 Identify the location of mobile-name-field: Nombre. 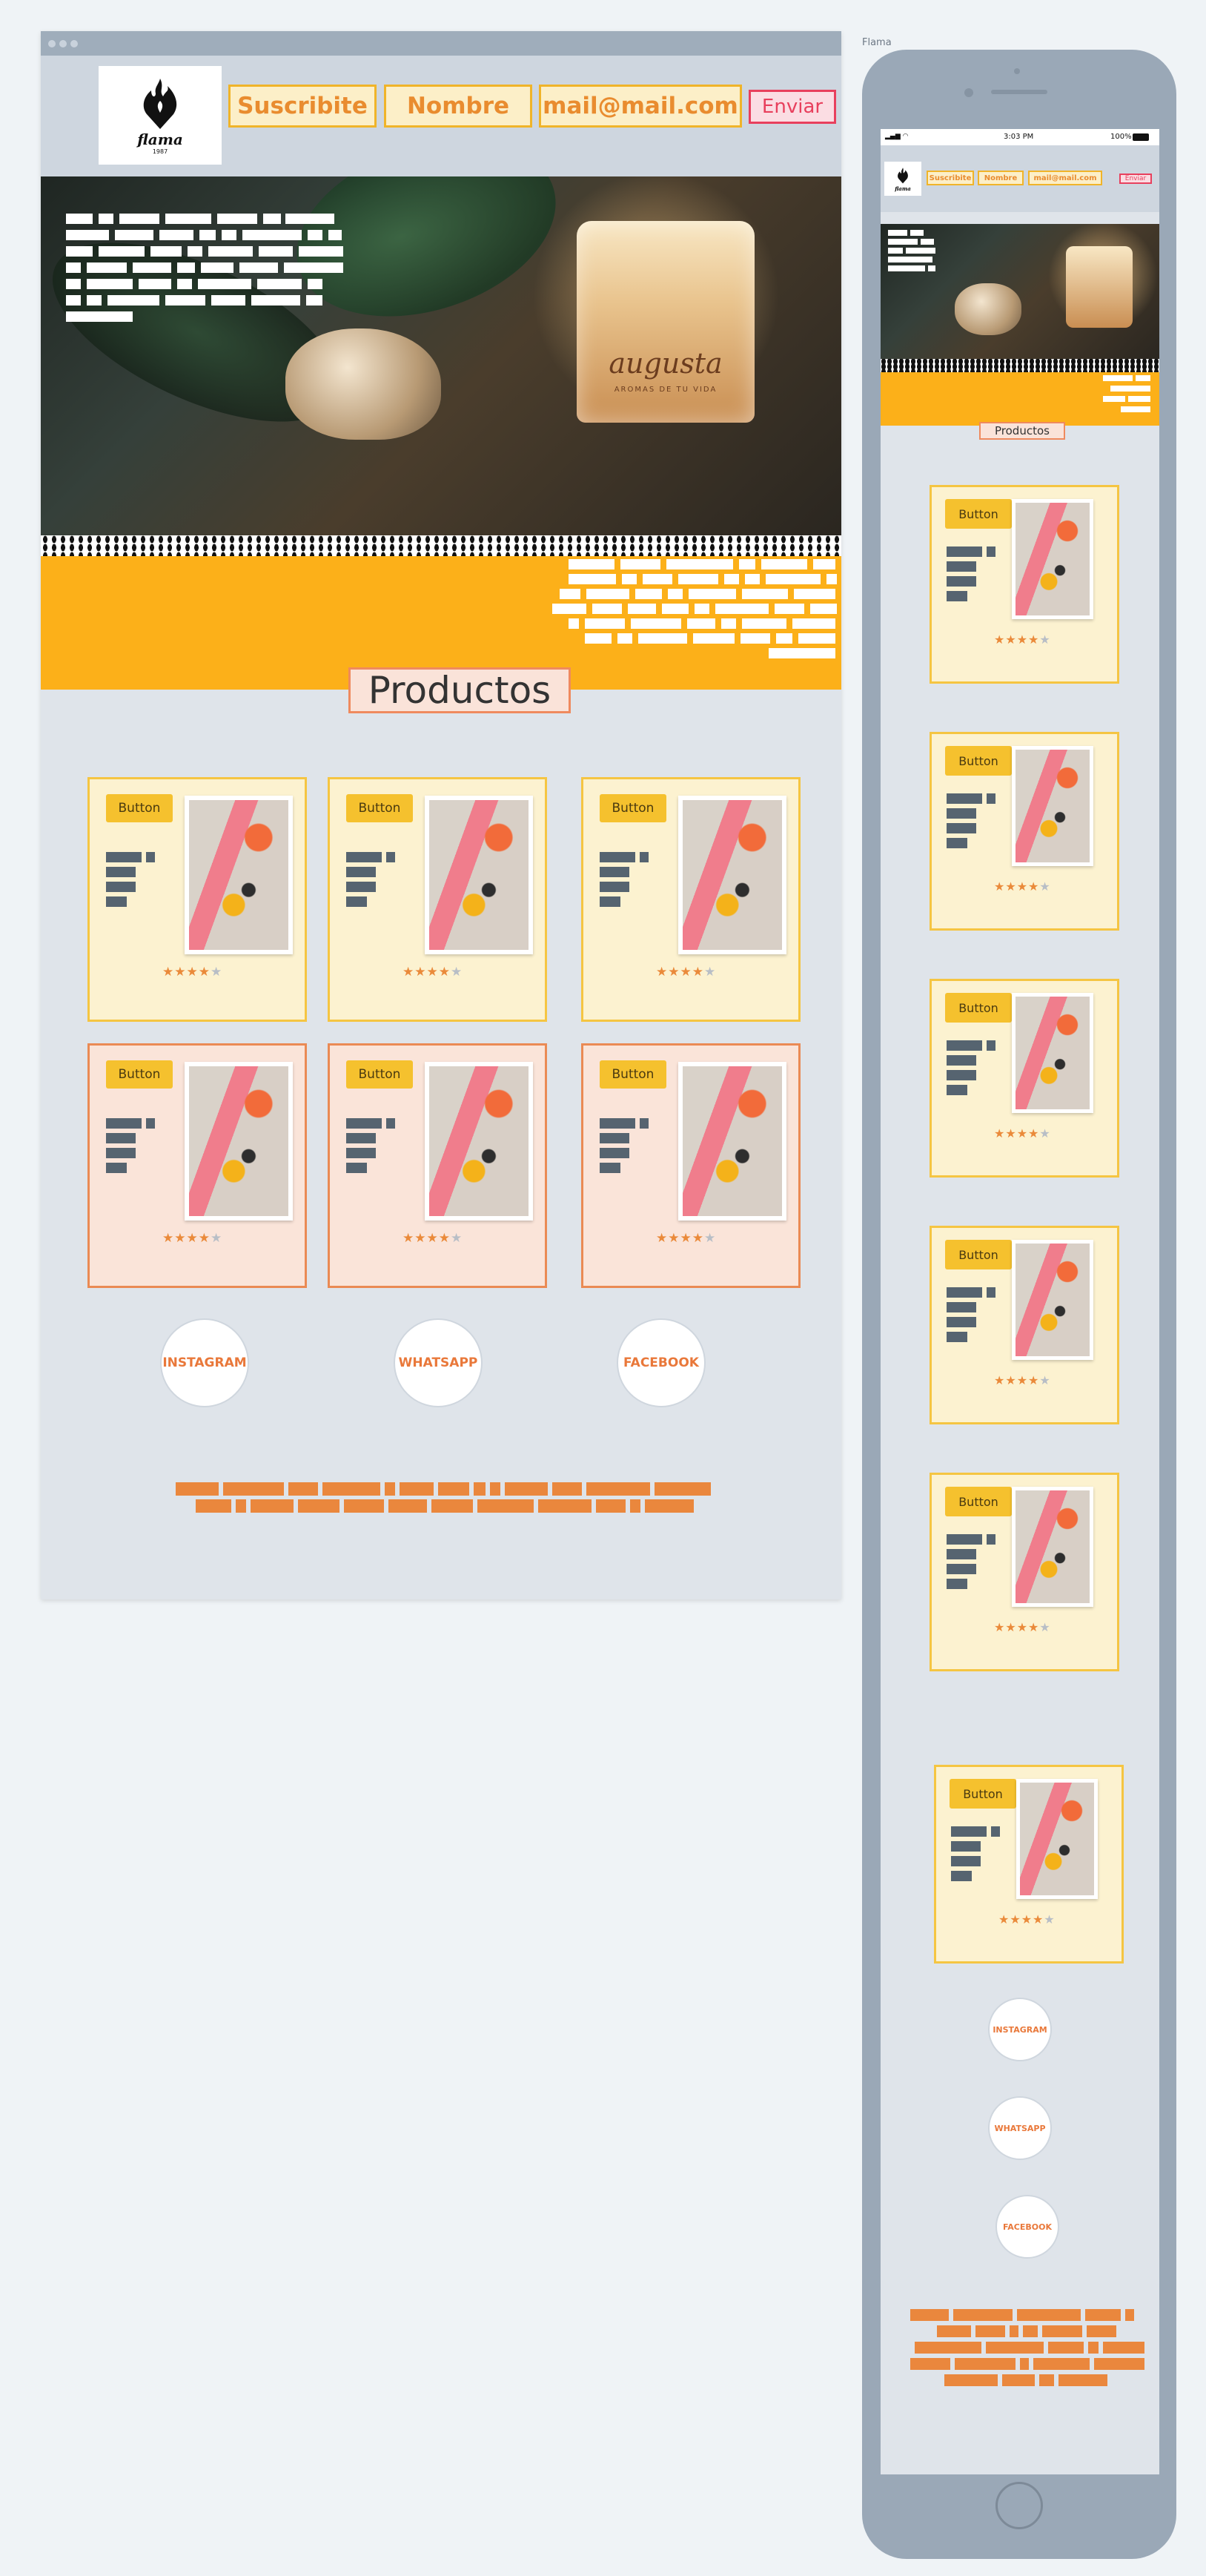
(1001, 178).